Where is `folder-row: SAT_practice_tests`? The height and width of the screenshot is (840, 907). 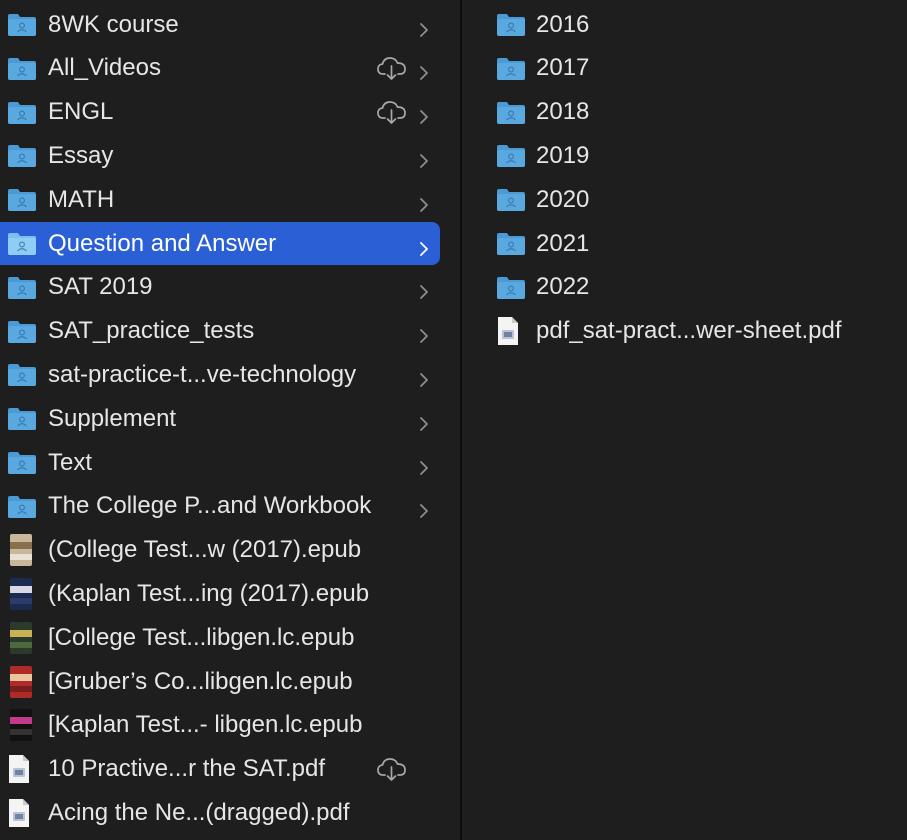
folder-row: SAT_practice_tests is located at coordinates (220, 331).